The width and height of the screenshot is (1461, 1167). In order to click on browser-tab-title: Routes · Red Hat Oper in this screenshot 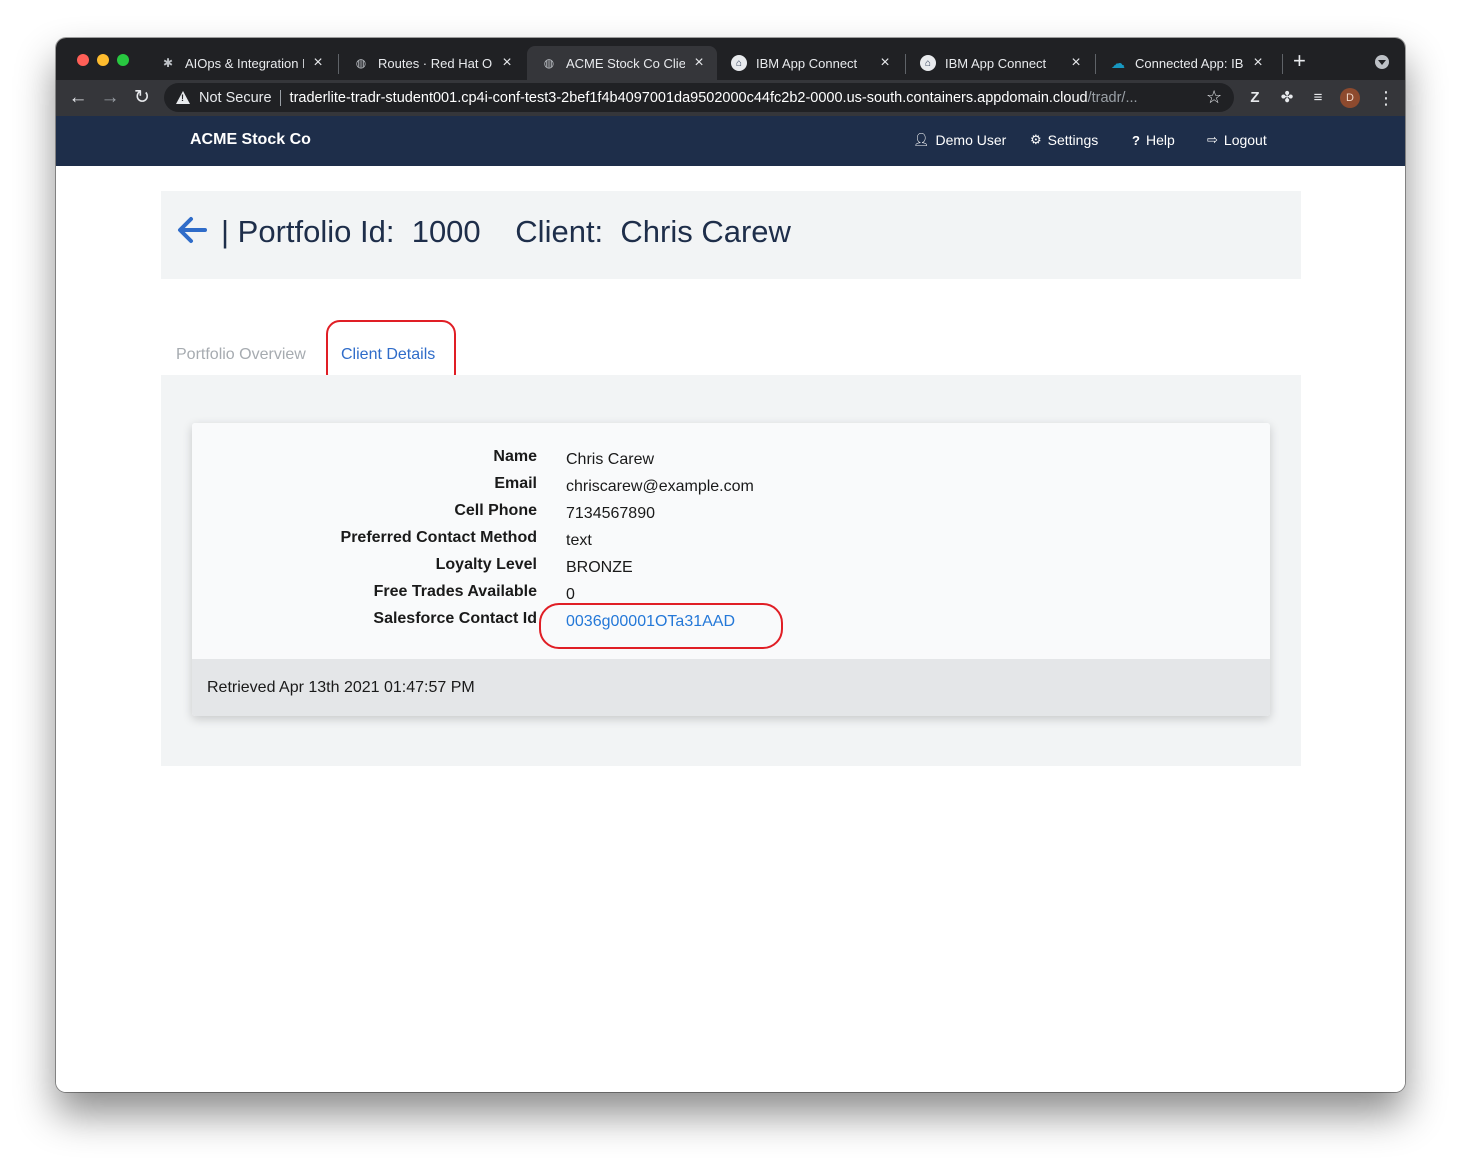, I will do `click(435, 63)`.